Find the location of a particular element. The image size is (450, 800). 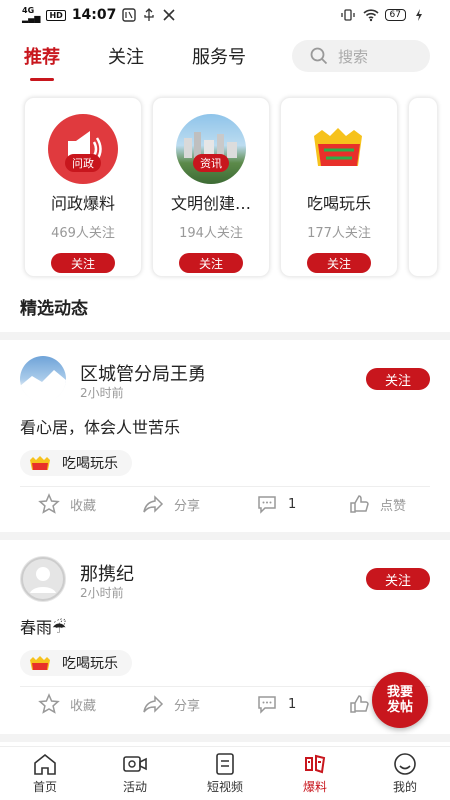

card-wenzheng: 问政 问政爆料 469人关注 关注 is located at coordinates (83, 187).